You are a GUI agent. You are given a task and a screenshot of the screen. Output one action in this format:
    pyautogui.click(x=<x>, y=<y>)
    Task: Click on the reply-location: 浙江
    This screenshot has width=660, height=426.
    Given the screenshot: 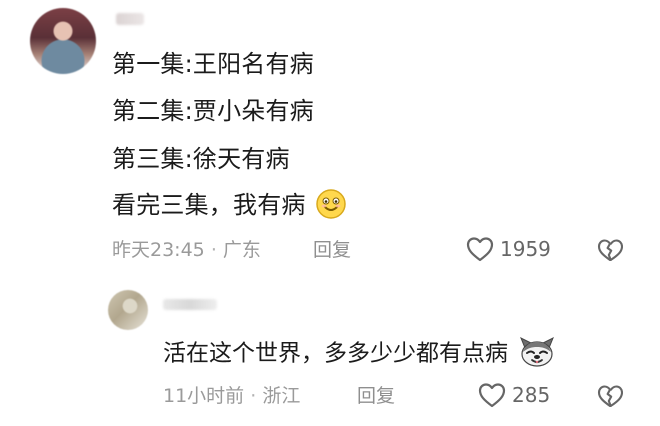 What is the action you would take?
    pyautogui.click(x=281, y=396)
    